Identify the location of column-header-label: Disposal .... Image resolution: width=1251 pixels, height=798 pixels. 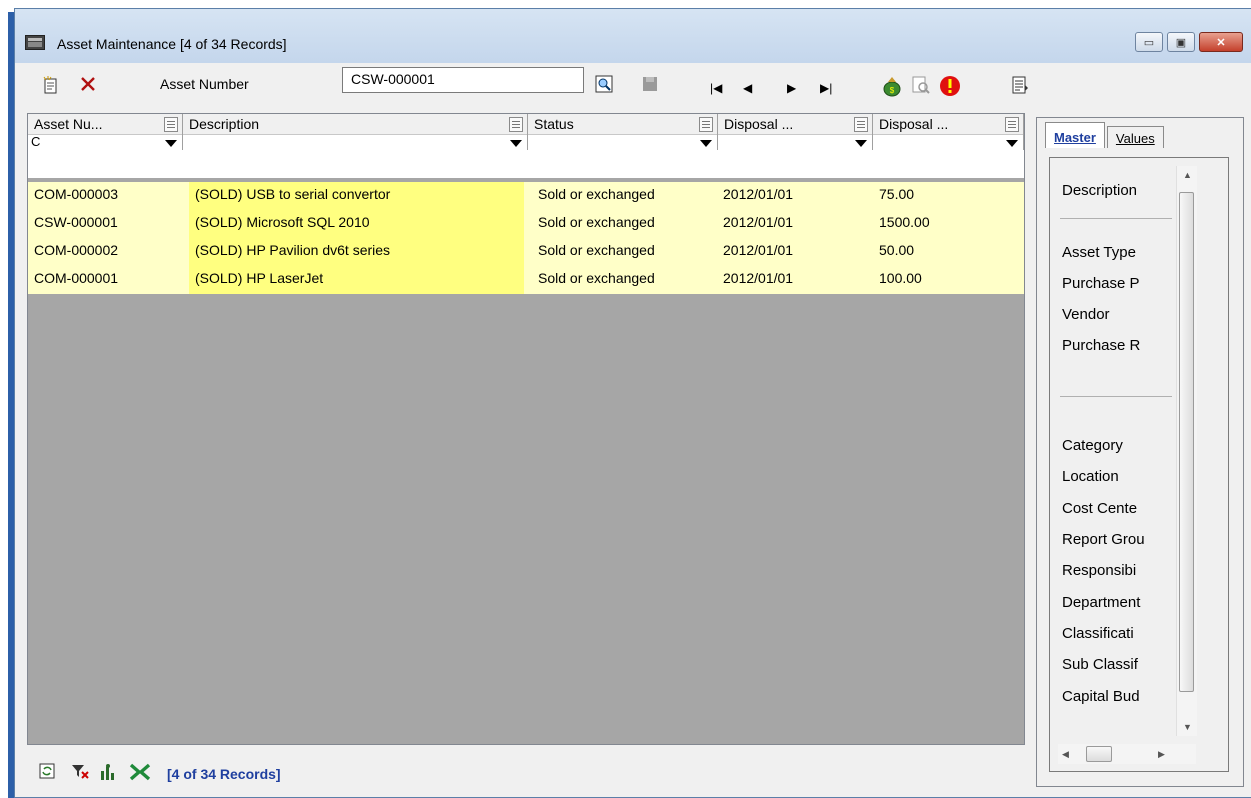
(759, 124).